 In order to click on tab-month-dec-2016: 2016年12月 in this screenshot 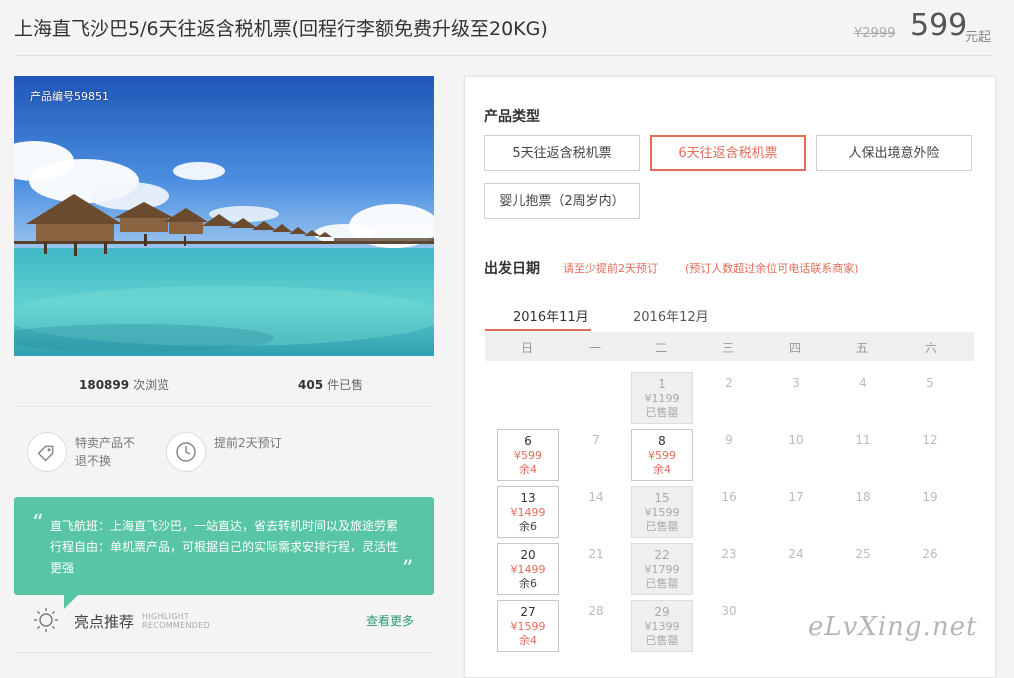, I will do `click(671, 315)`.